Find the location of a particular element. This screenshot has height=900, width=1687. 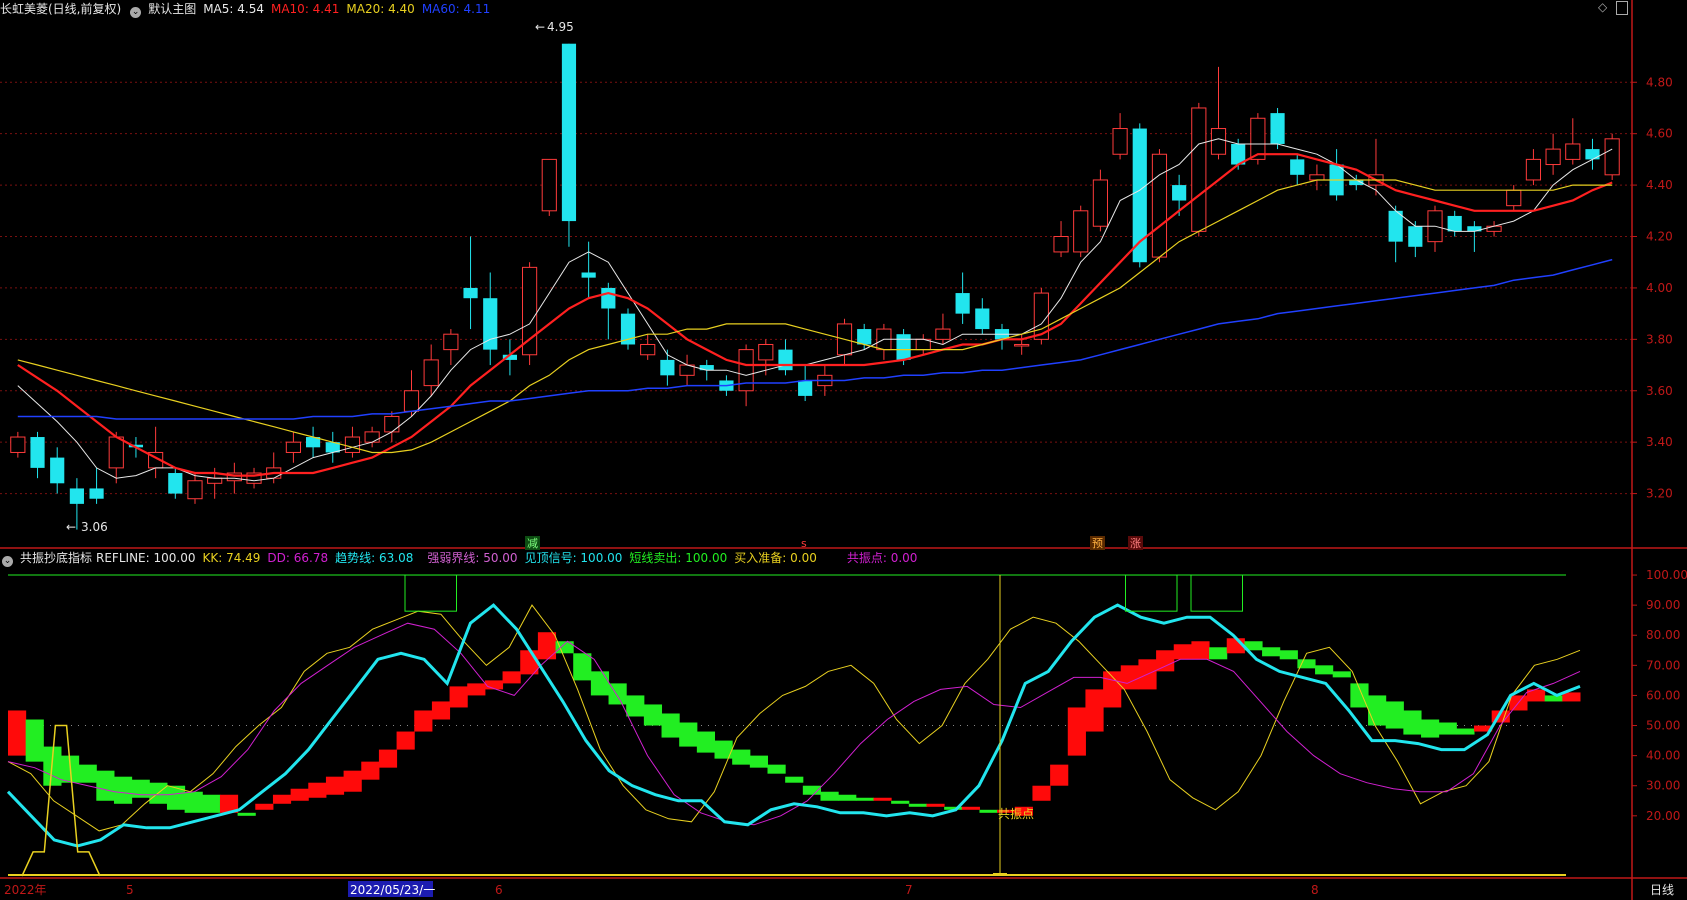

cursor-date: 2022/05/23/一 is located at coordinates (392, 890).